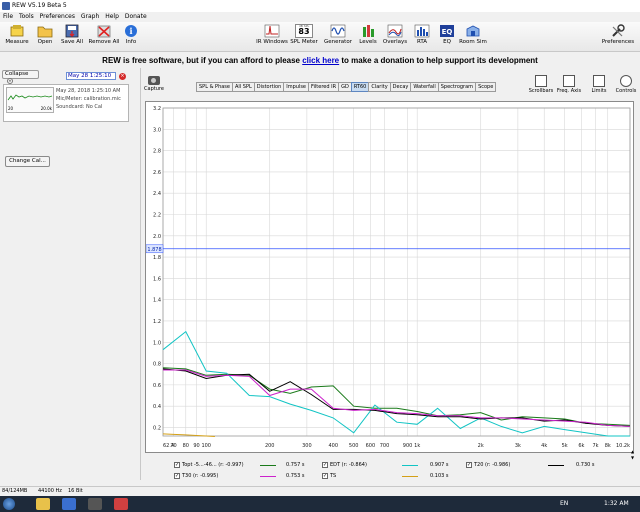  I want to click on legend-topt-swatch, so click(268, 465).